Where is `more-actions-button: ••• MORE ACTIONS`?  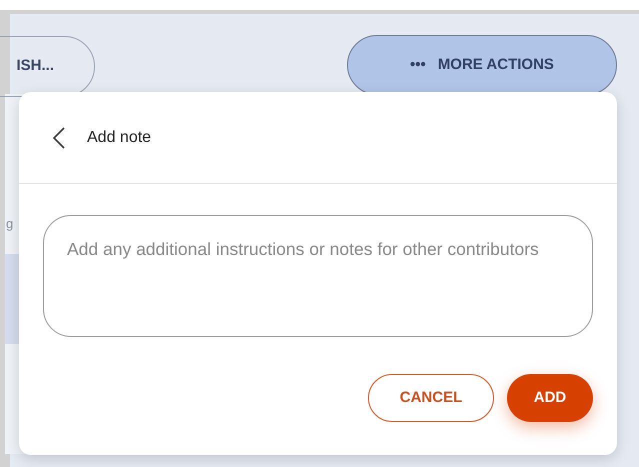 more-actions-button: ••• MORE ACTIONS is located at coordinates (482, 65).